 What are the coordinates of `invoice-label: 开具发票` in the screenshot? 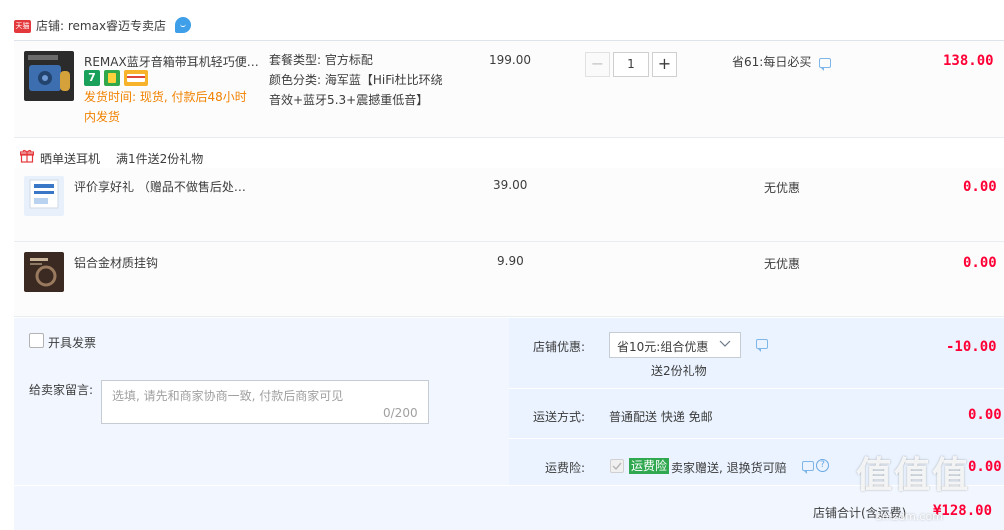 It's located at (72, 342).